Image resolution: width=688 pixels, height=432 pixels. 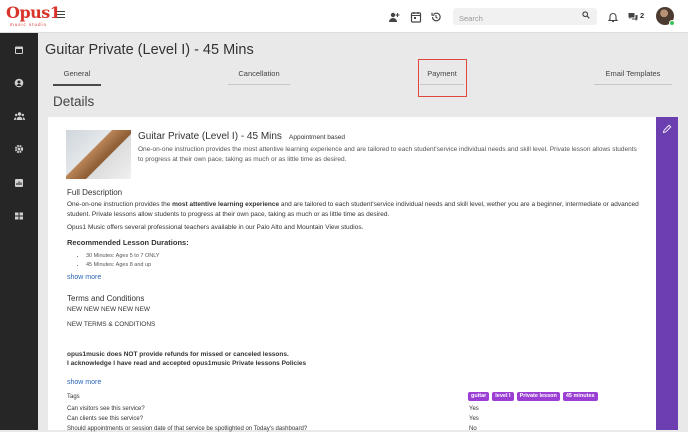 What do you see at coordinates (665, 16) in the screenshot?
I see `avatar` at bounding box center [665, 16].